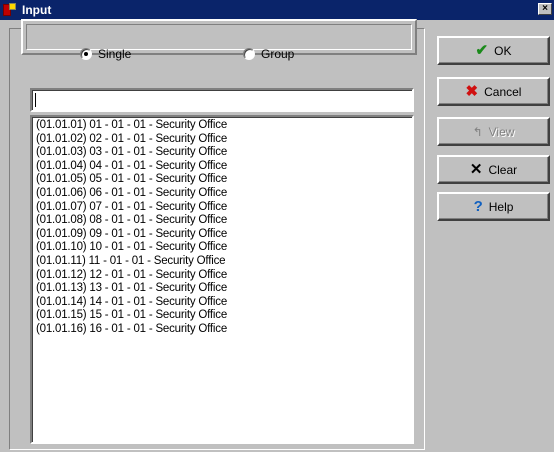  What do you see at coordinates (249, 54) in the screenshot?
I see `group-radio-dot` at bounding box center [249, 54].